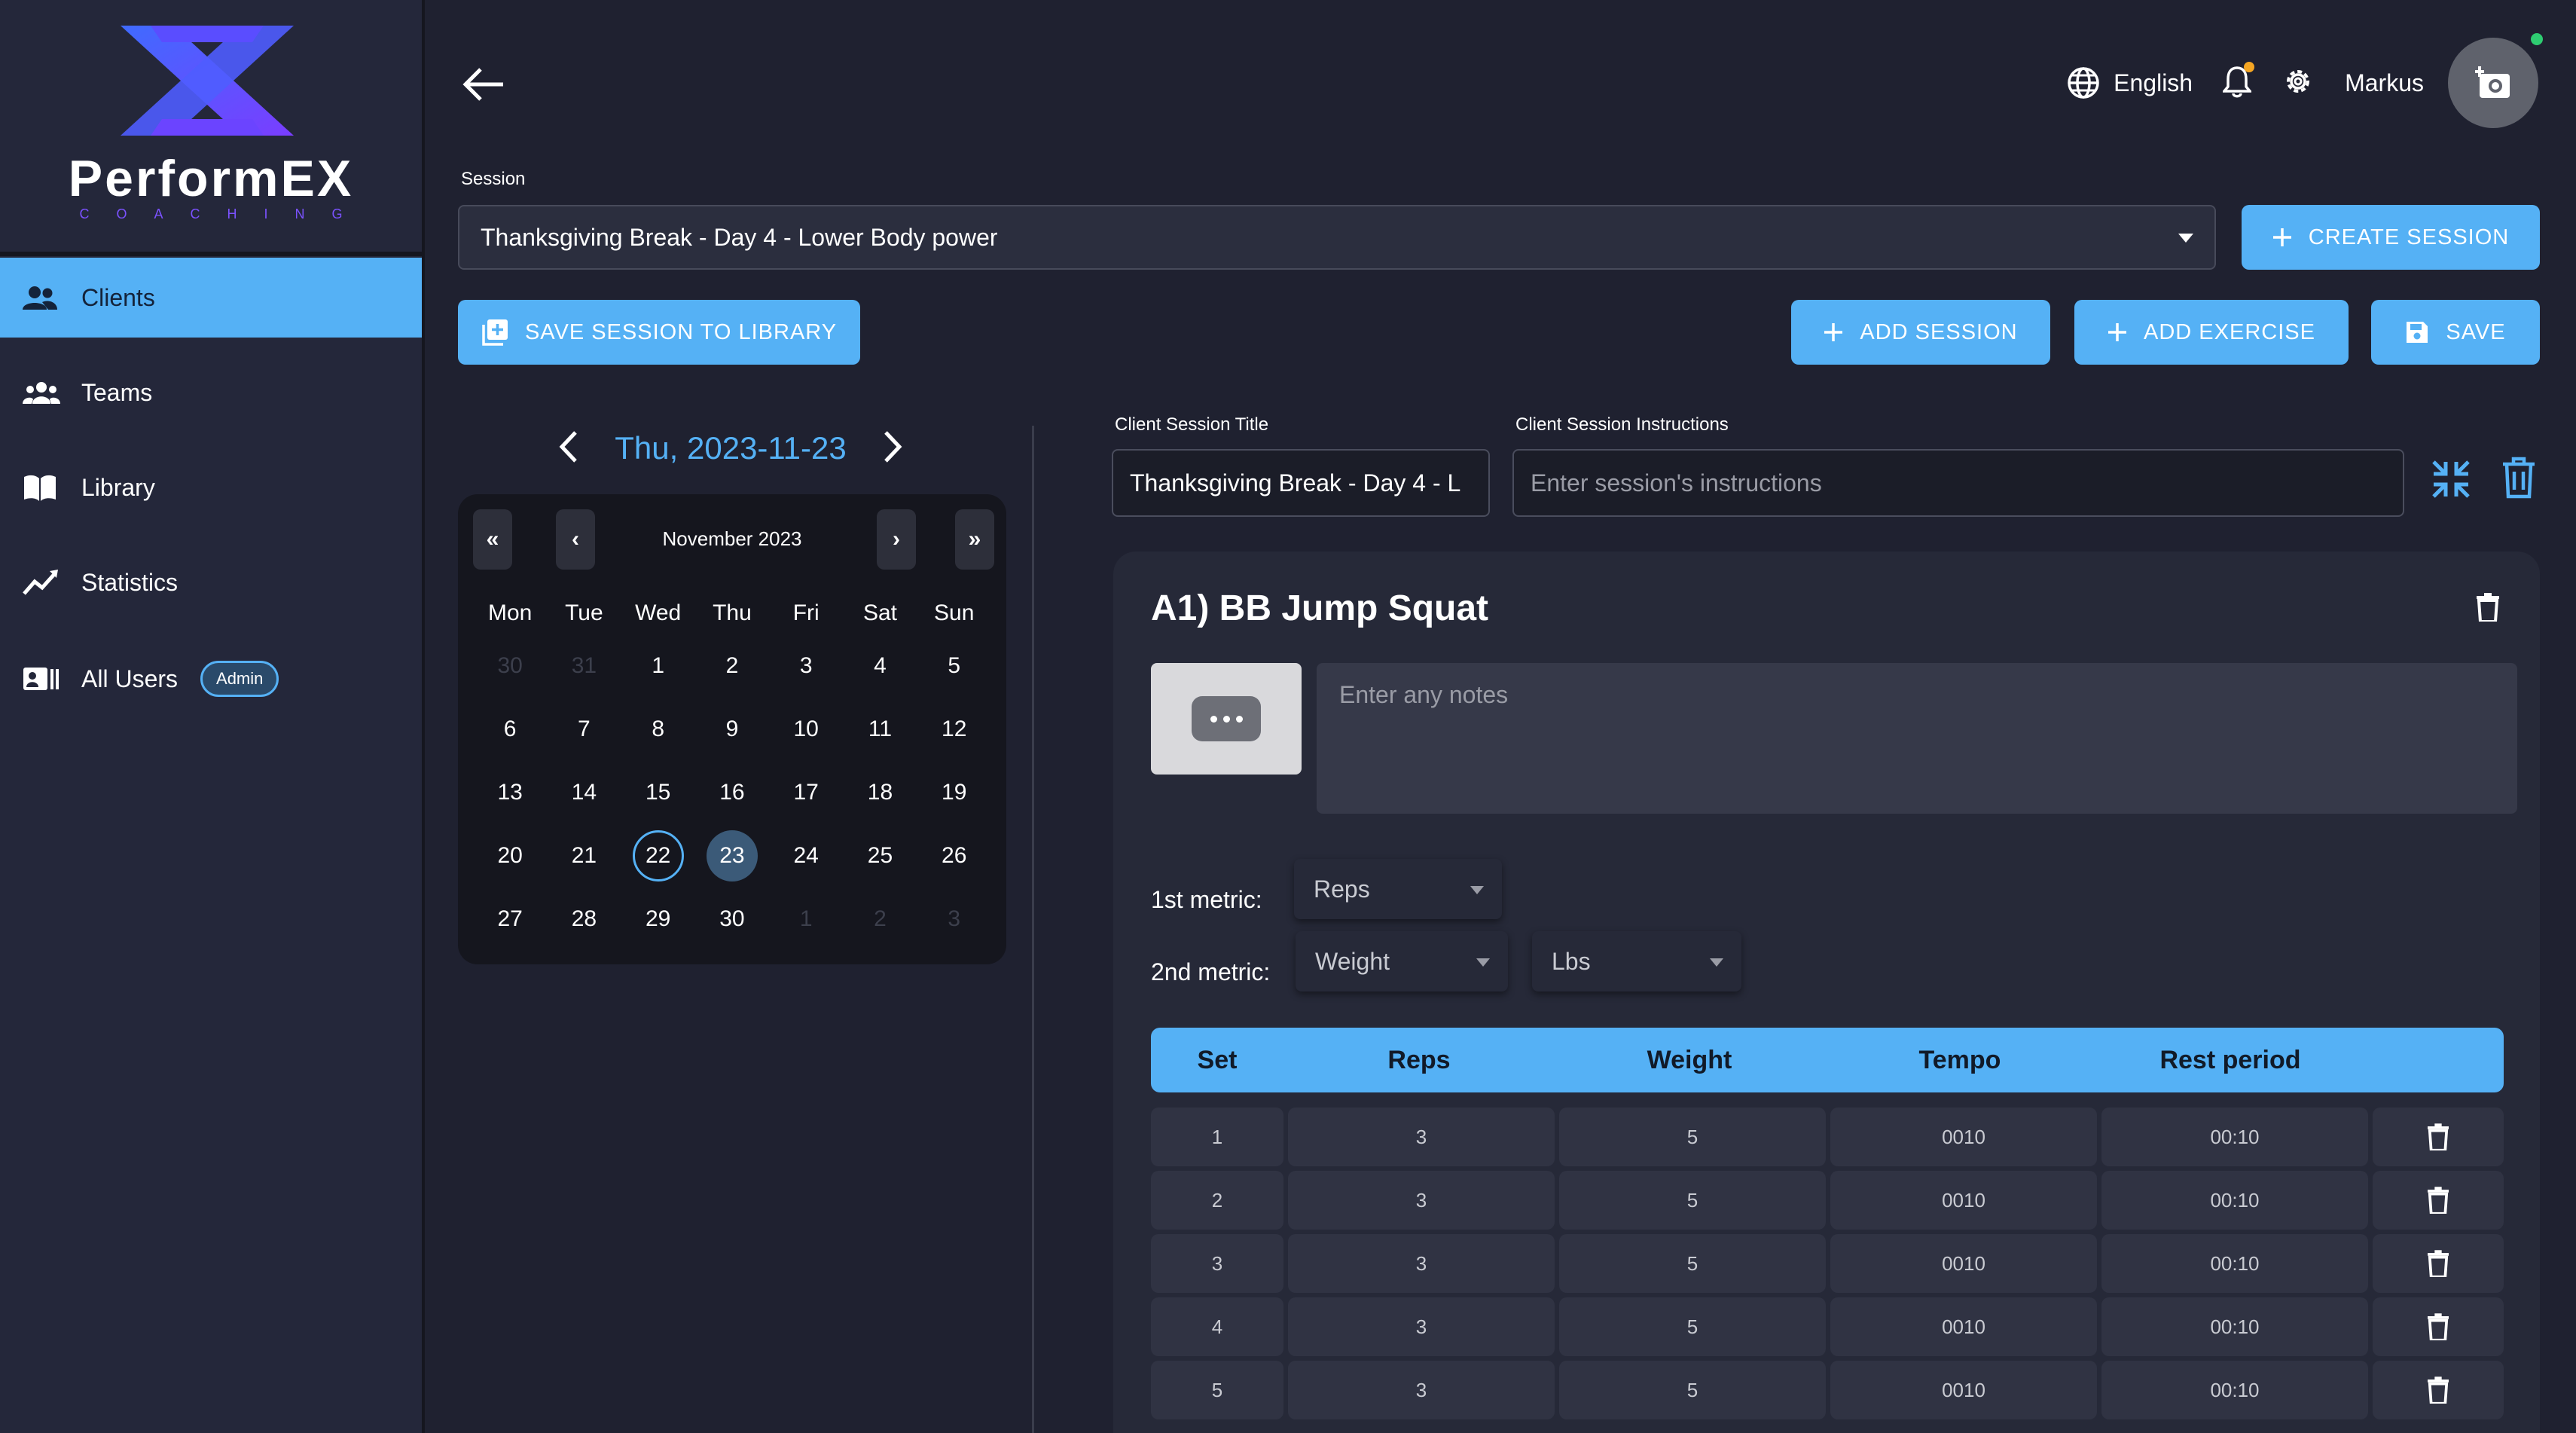  I want to click on delete-session-trash-icon, so click(2519, 477).